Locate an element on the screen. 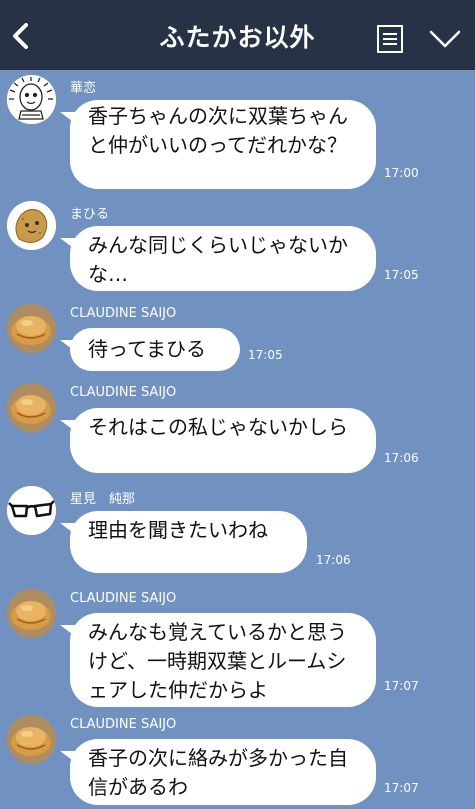  chevron-down-icon is located at coordinates (445, 39).